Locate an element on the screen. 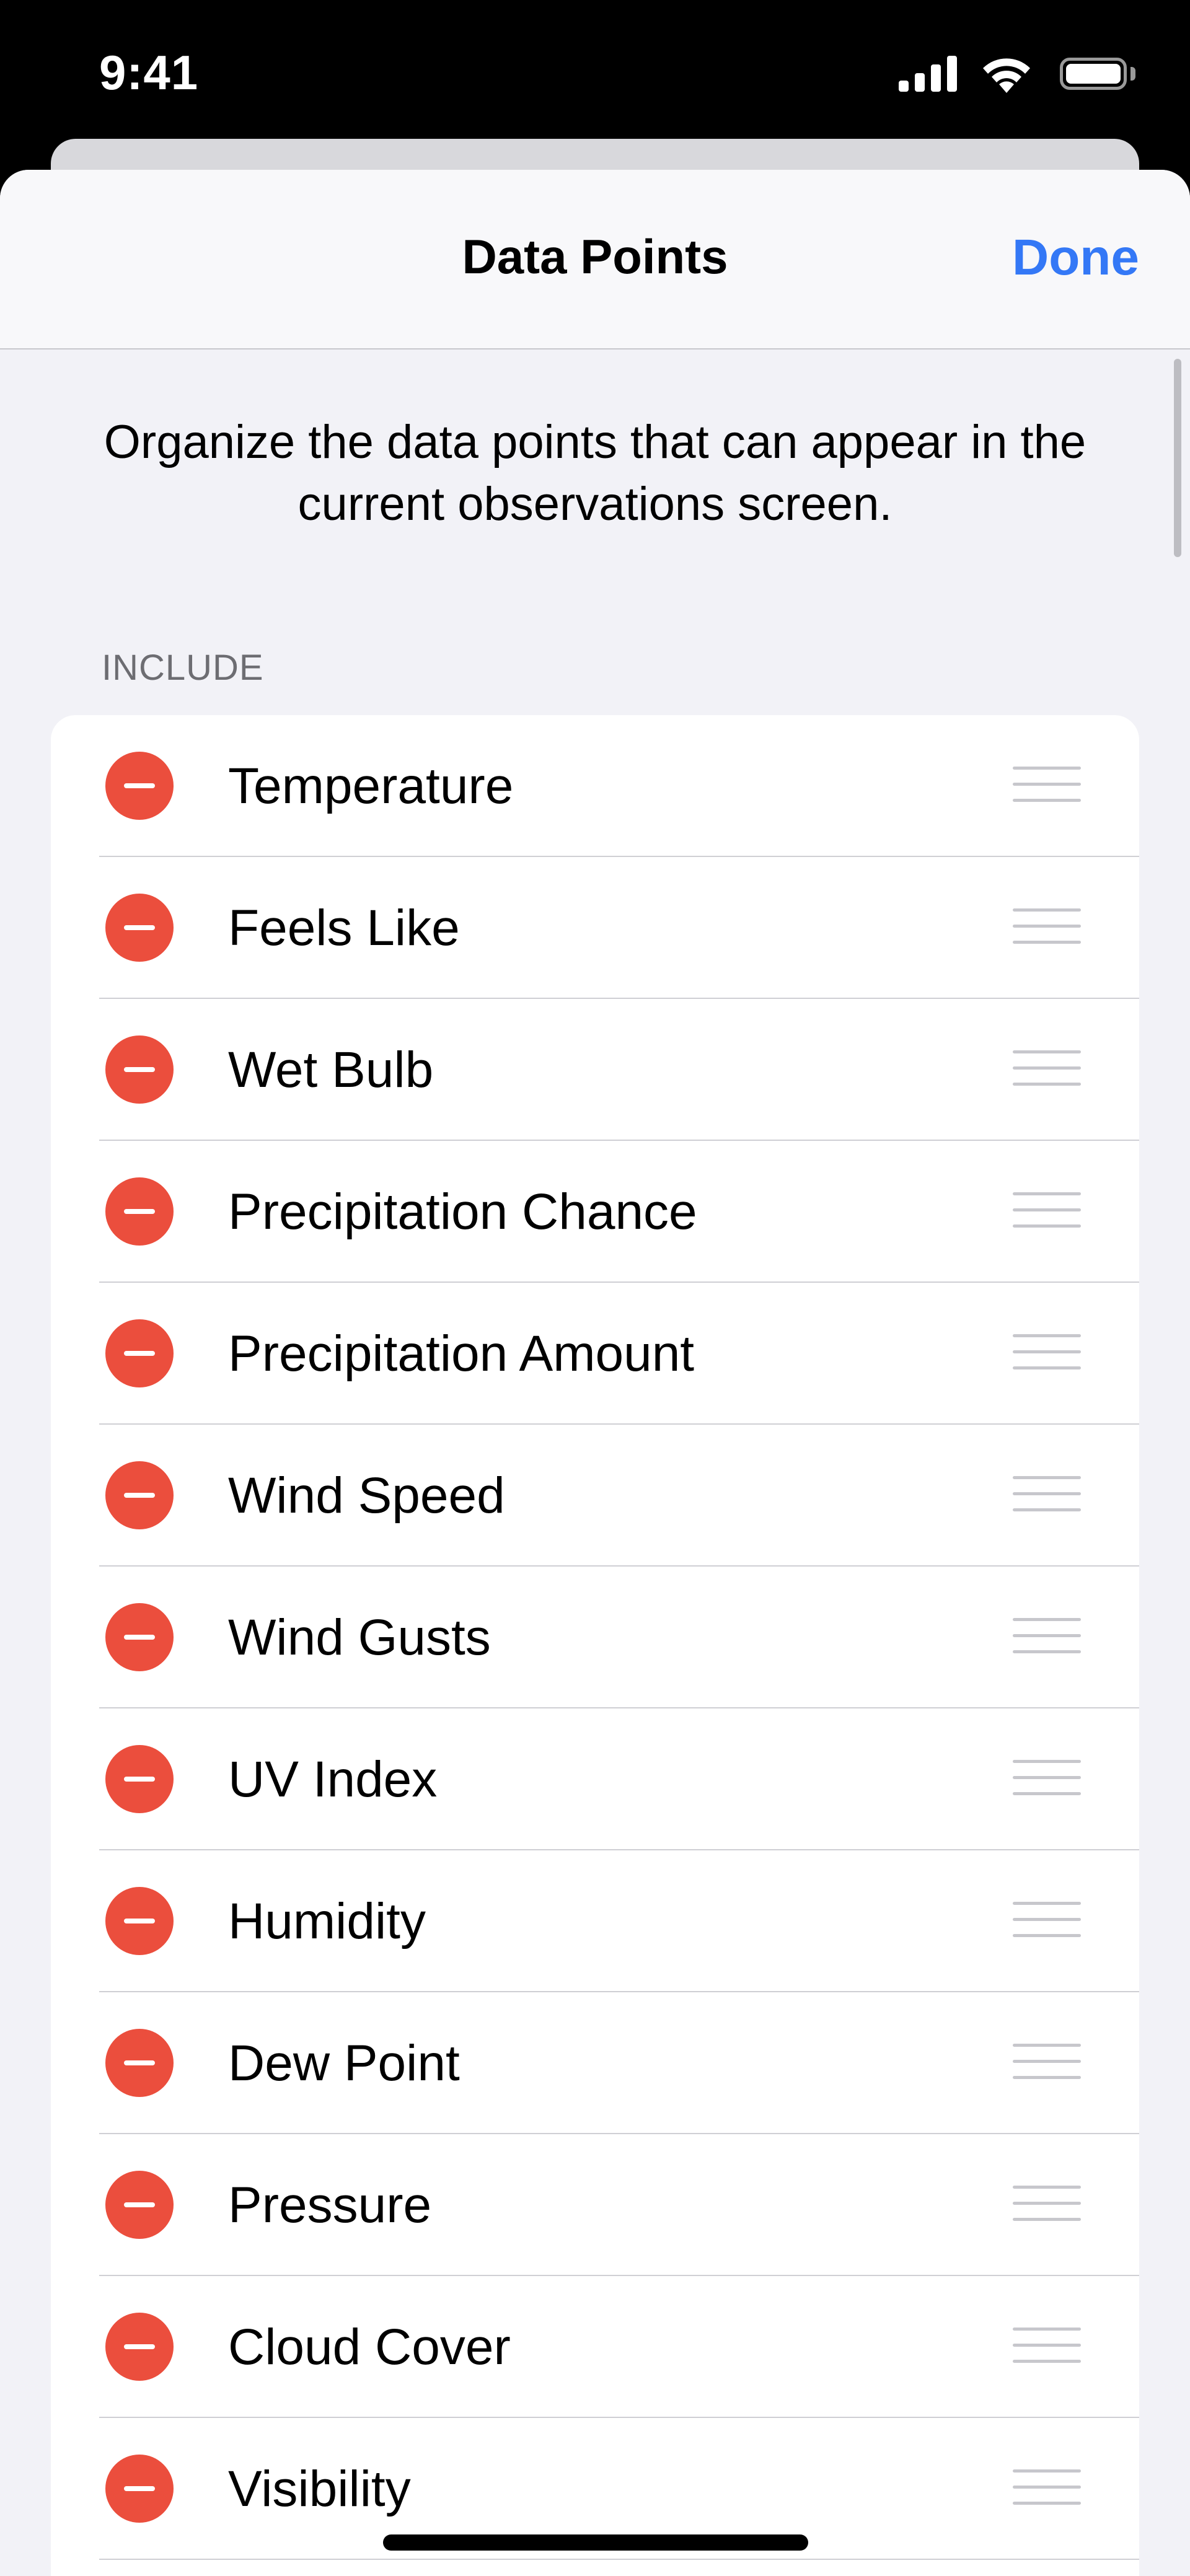 The image size is (1190, 2576). home-indicator is located at coordinates (595, 2542).